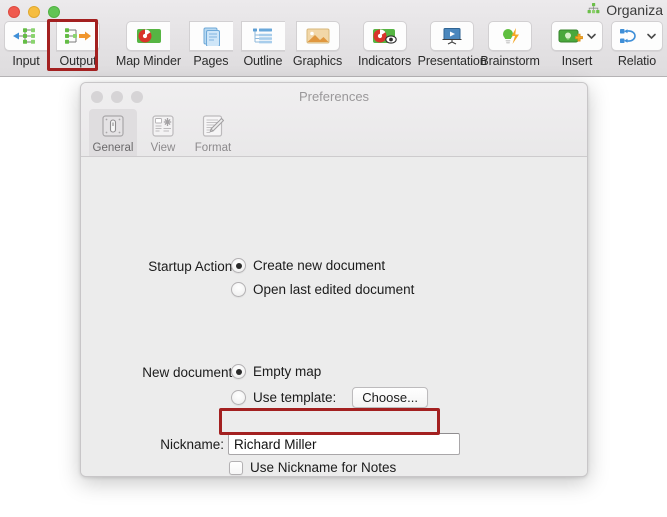  I want to click on relationship-icon, so click(636, 36).